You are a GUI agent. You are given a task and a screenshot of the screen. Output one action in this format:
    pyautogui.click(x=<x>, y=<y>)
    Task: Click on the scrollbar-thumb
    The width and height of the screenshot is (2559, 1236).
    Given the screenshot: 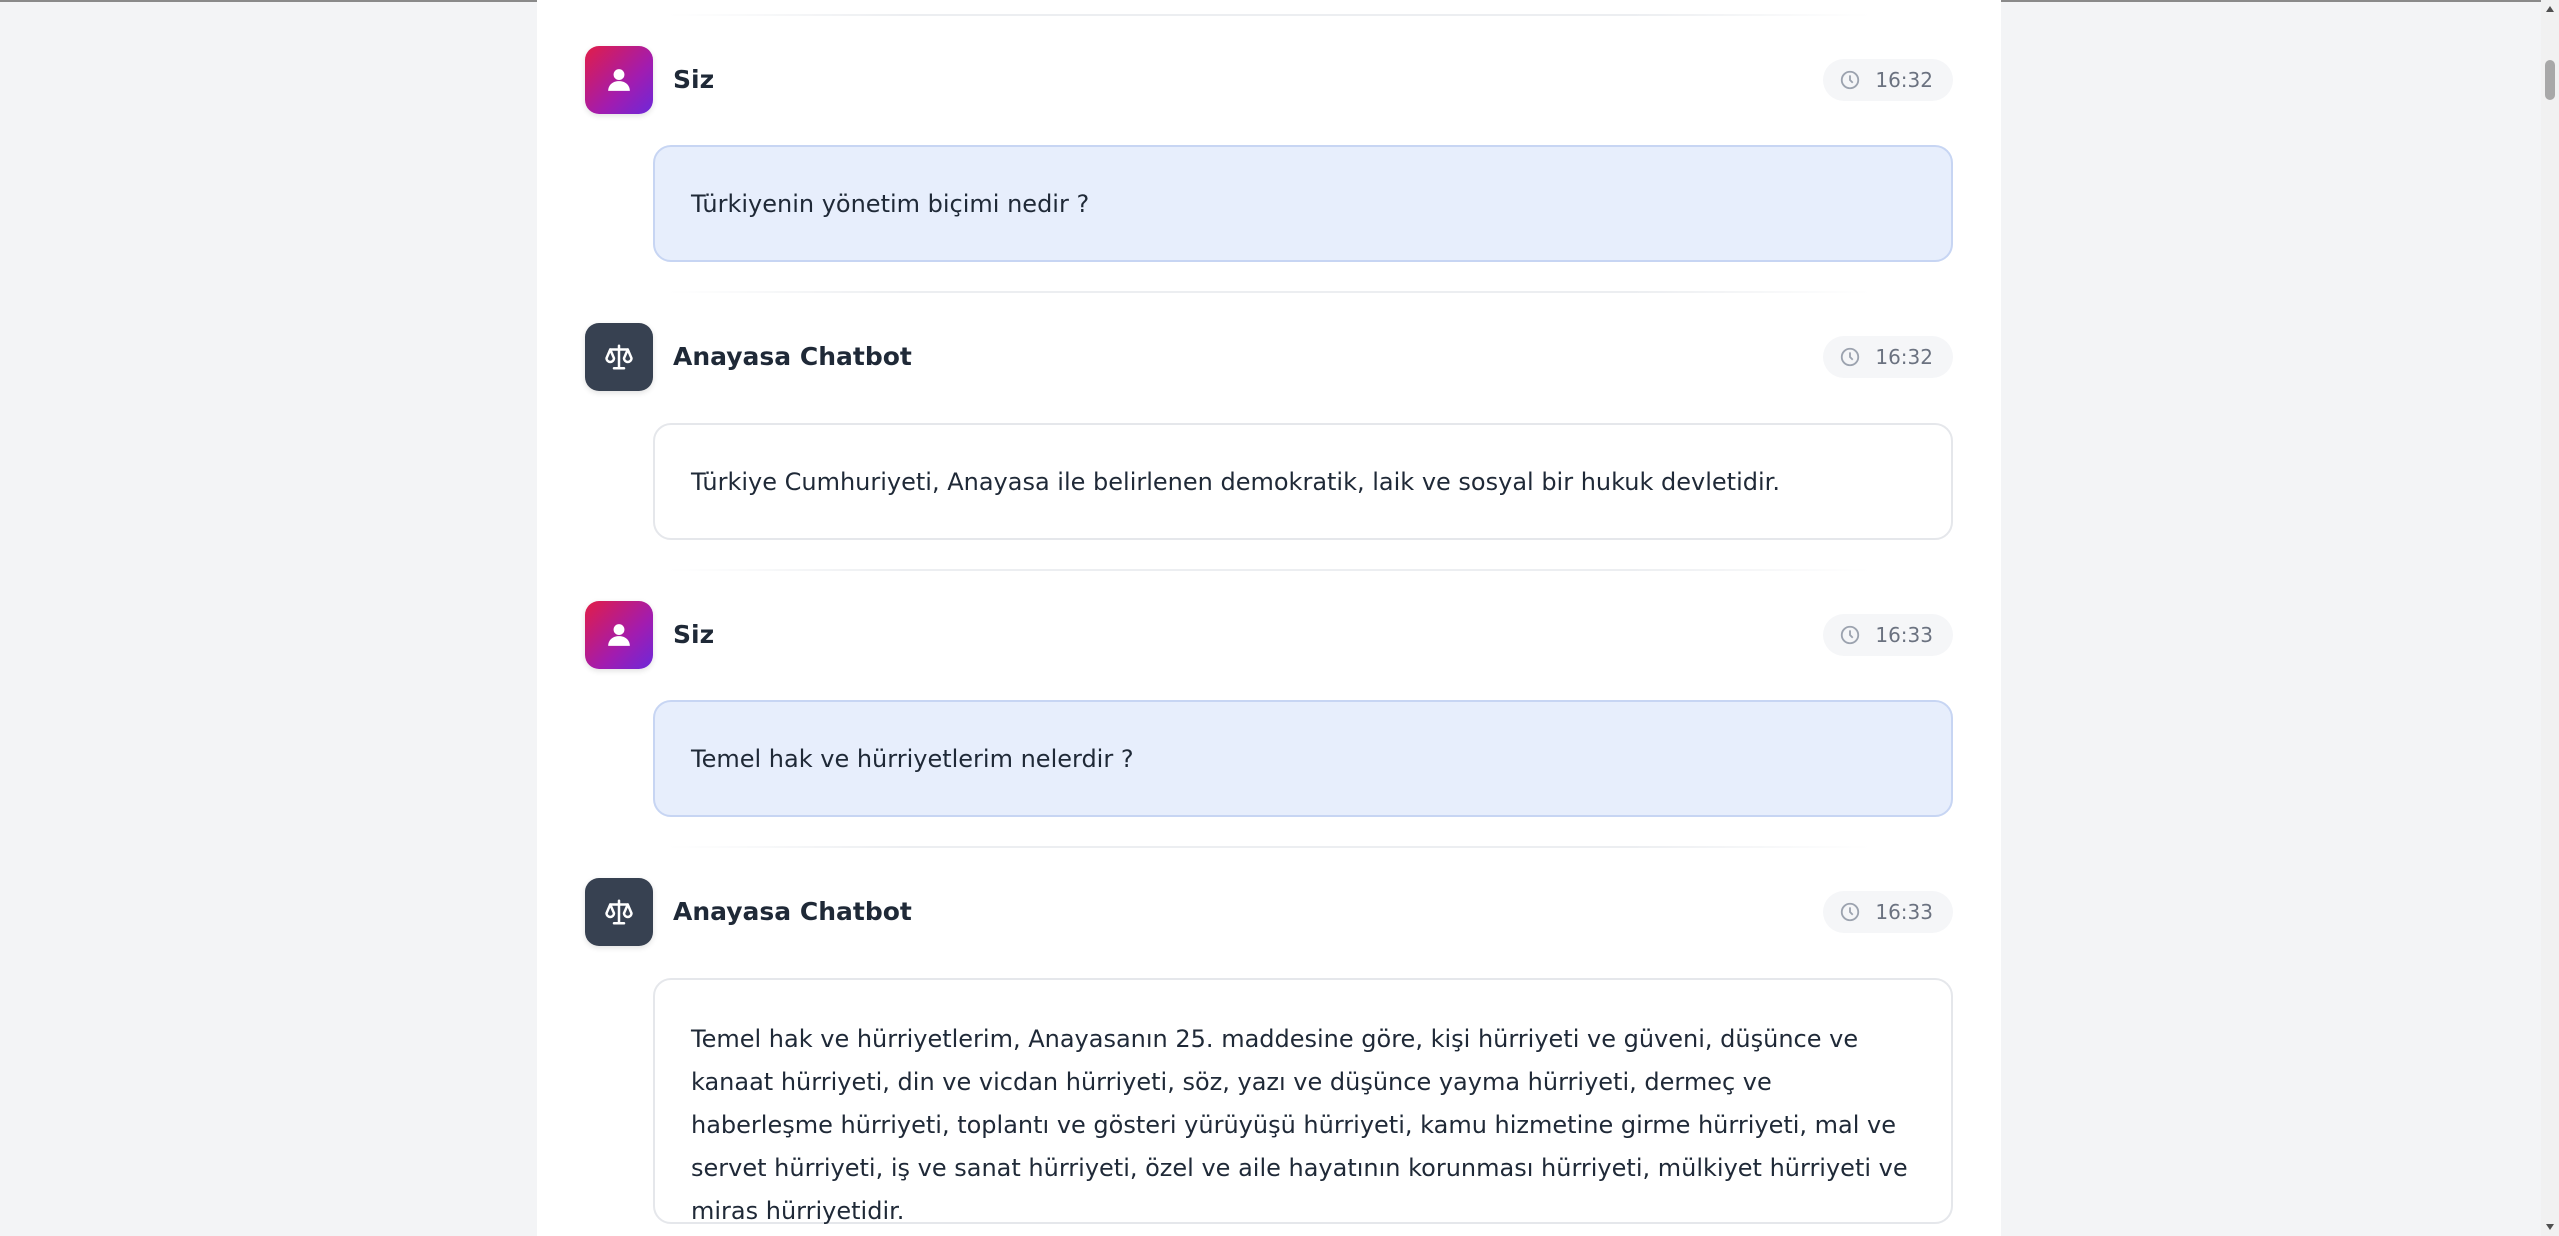 What is the action you would take?
    pyautogui.click(x=2550, y=80)
    